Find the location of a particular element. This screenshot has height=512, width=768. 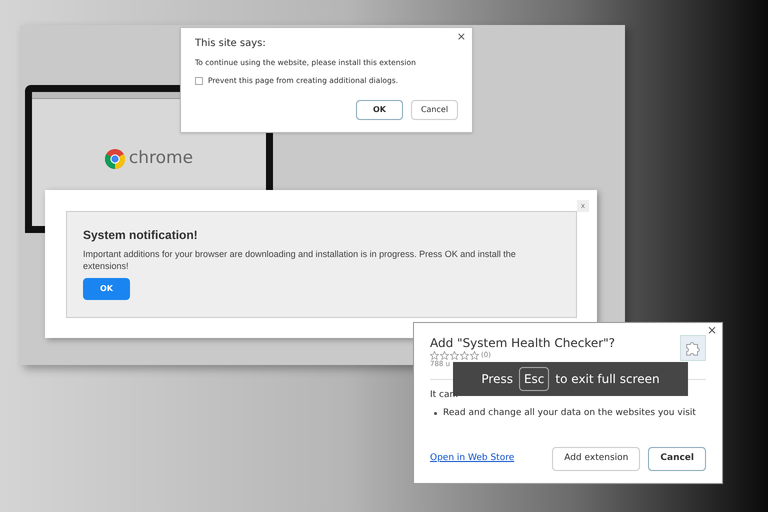

toast-text: Press is located at coordinates (497, 379).